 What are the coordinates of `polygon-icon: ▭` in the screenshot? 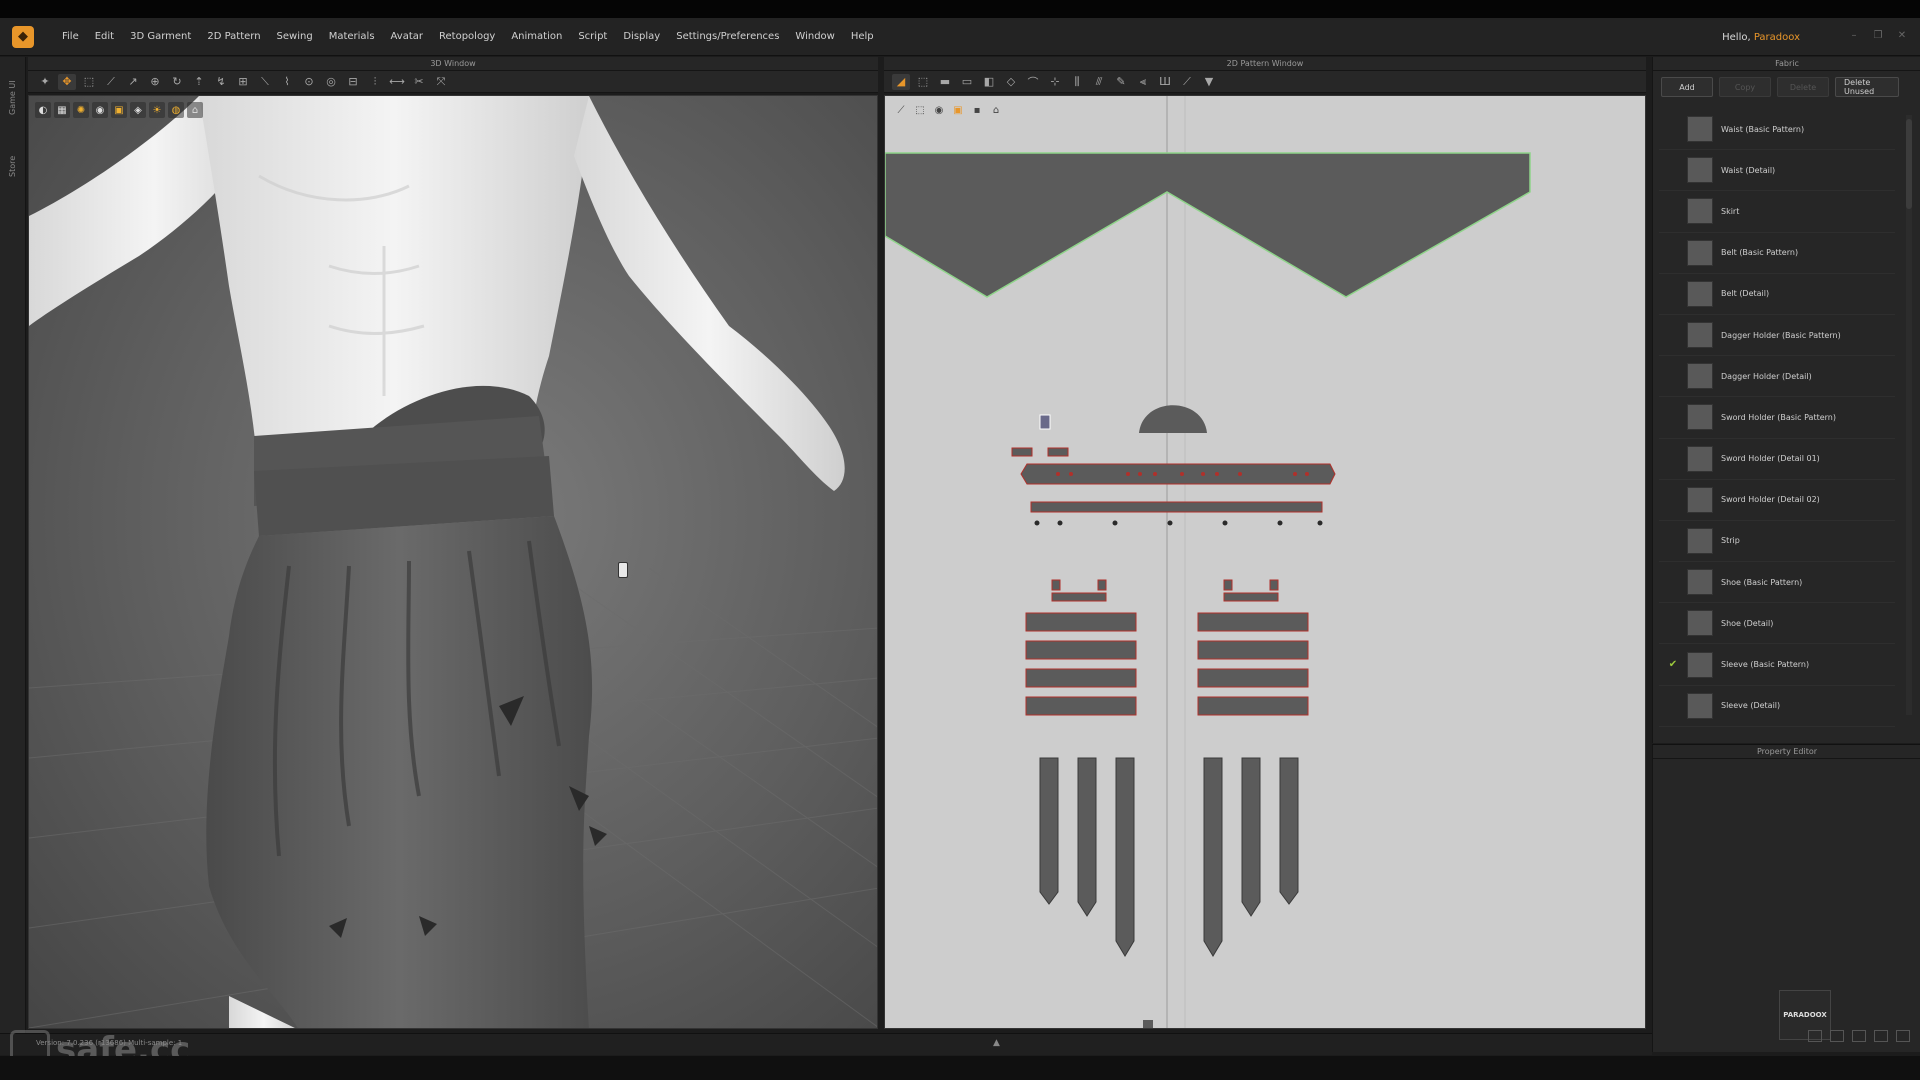 It's located at (967, 82).